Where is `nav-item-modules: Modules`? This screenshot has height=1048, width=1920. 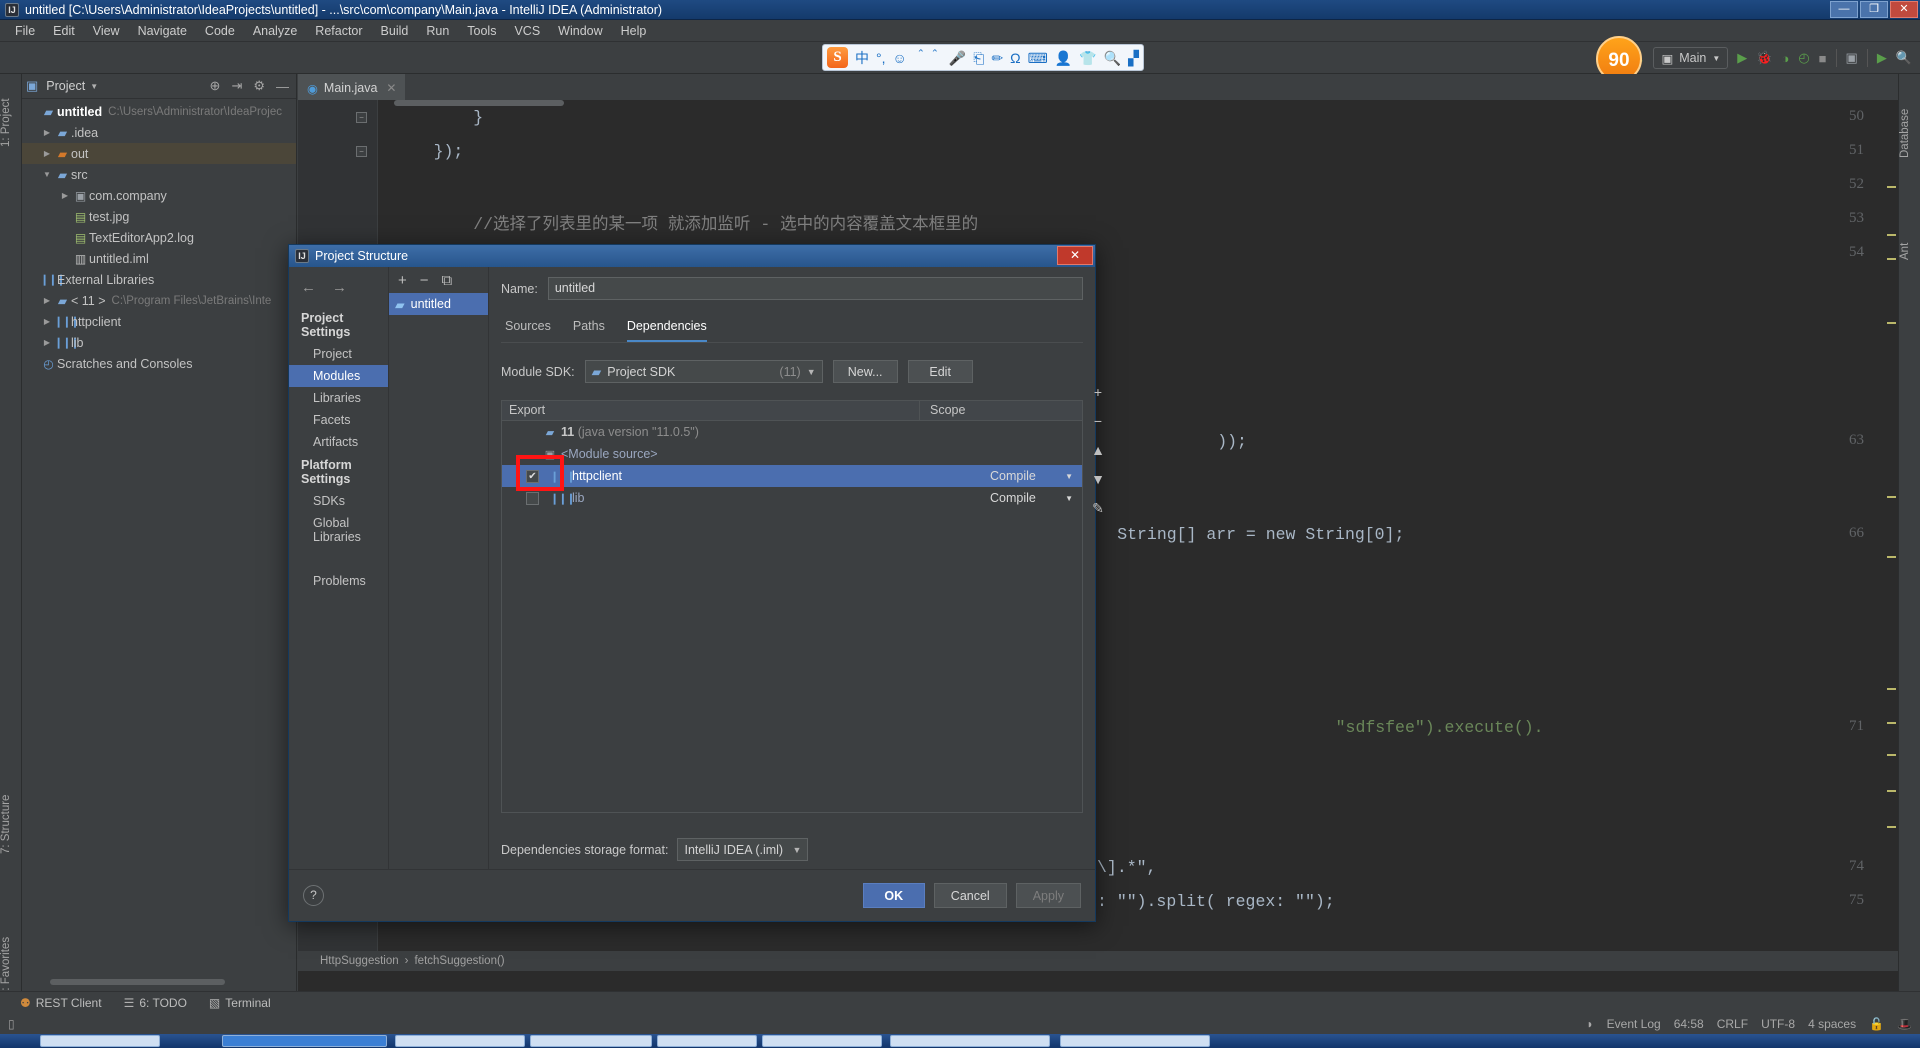 nav-item-modules: Modules is located at coordinates (338, 376).